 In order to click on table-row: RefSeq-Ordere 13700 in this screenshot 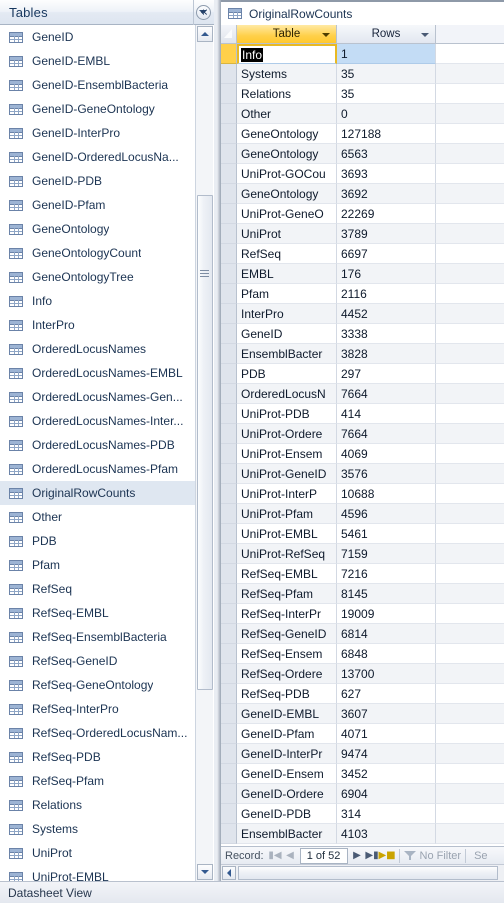, I will do `click(362, 674)`.